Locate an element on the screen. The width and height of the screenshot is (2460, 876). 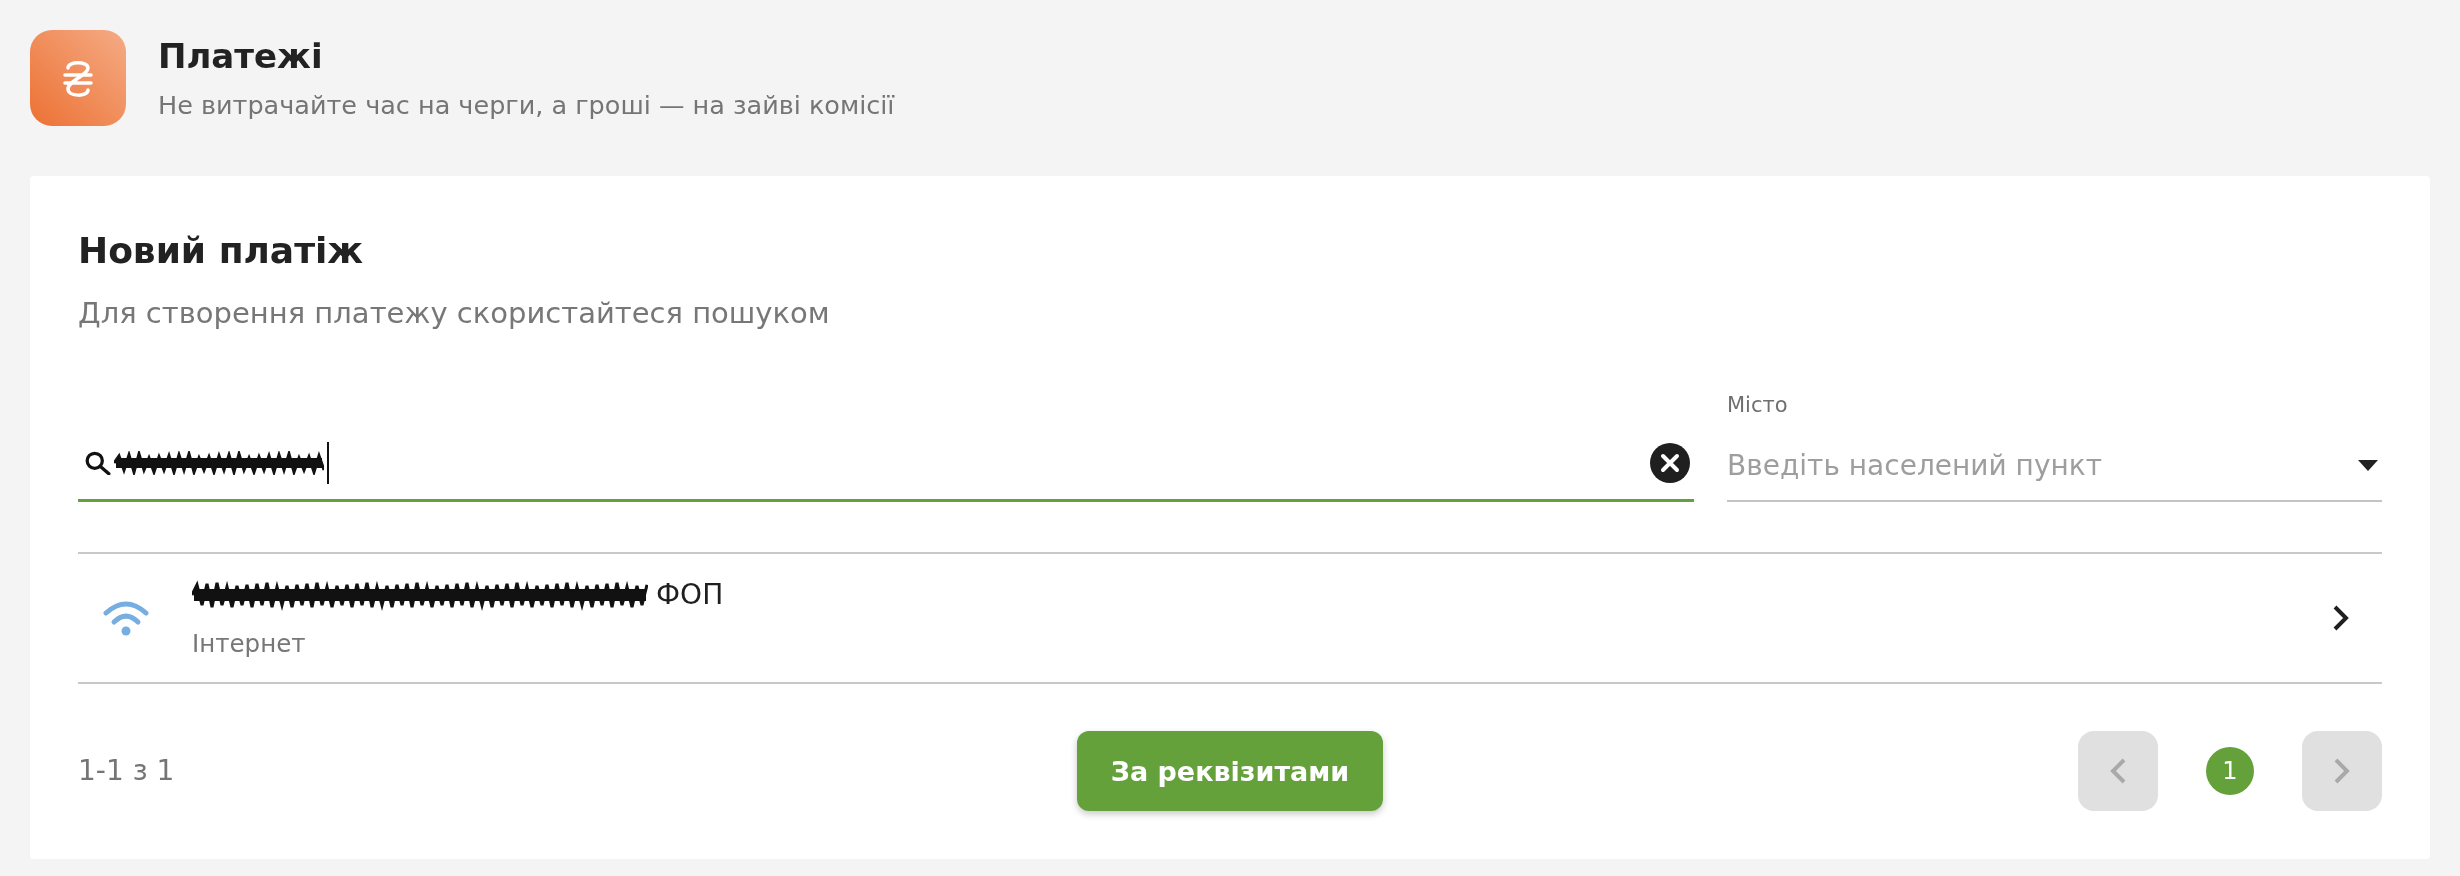
text-cursor is located at coordinates (328, 463).